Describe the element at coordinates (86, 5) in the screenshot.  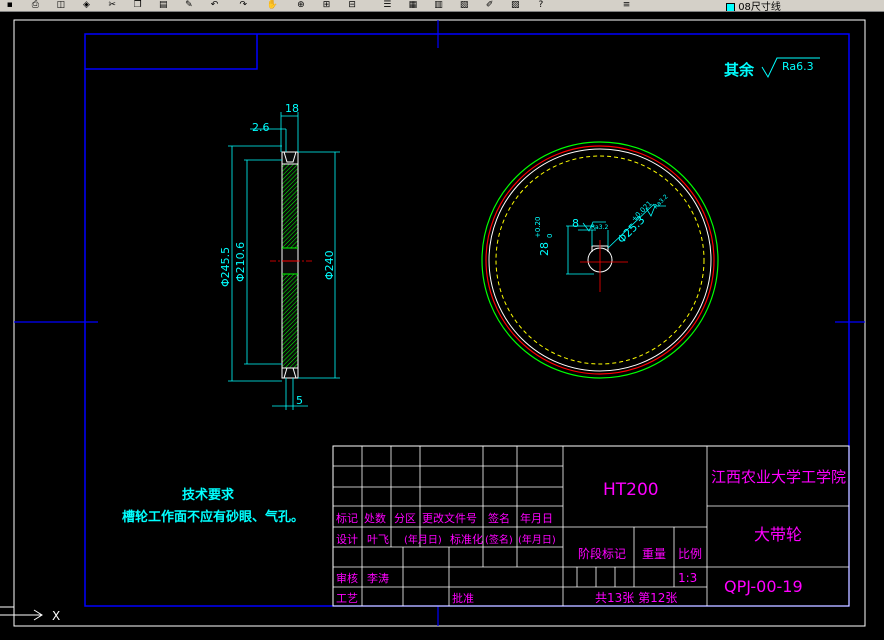
I see `publish-icon: ◈` at that location.